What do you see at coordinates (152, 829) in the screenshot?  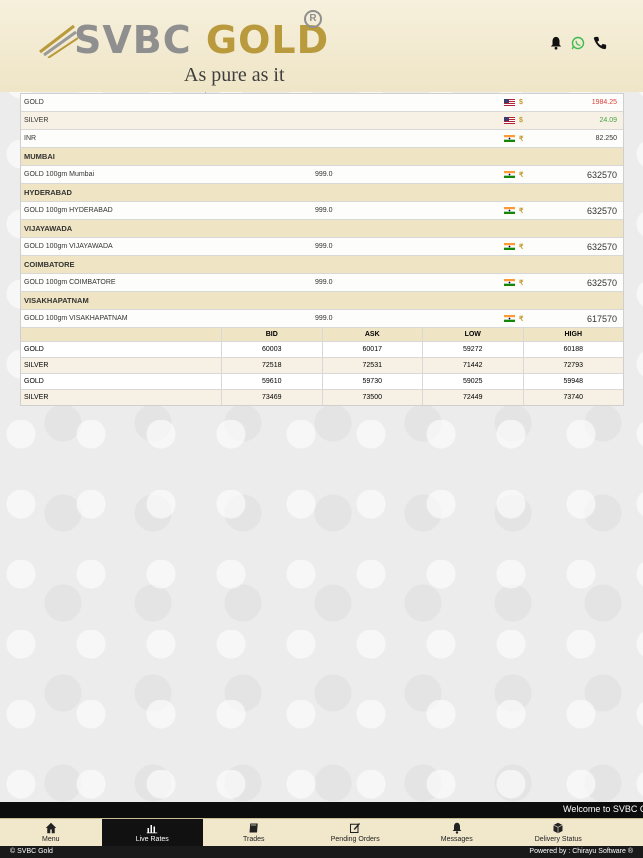 I see `bar-chart-icon` at bounding box center [152, 829].